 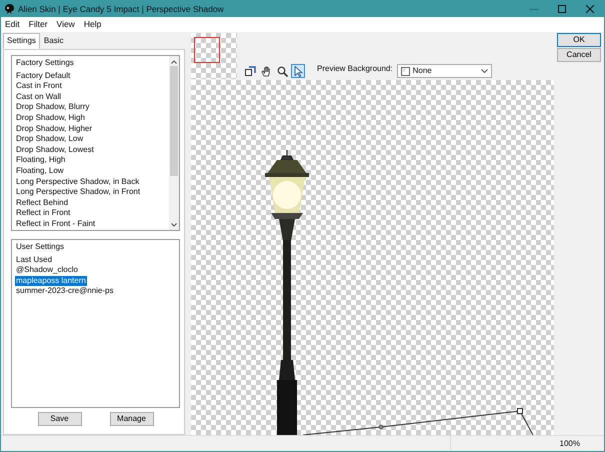 What do you see at coordinates (12, 24) in the screenshot?
I see `menu-item: Edit` at bounding box center [12, 24].